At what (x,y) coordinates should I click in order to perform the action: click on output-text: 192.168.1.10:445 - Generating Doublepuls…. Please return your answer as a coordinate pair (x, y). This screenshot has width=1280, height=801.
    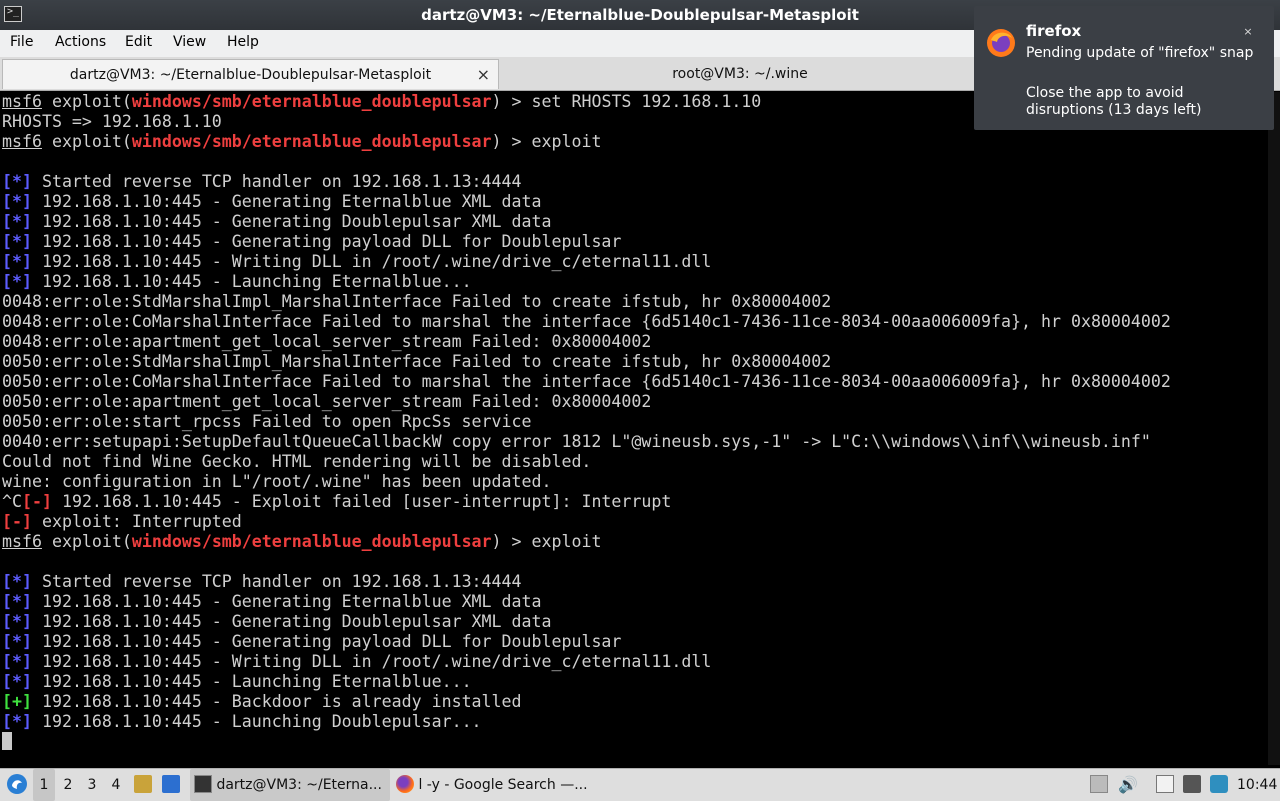
    Looking at the image, I should click on (291, 221).